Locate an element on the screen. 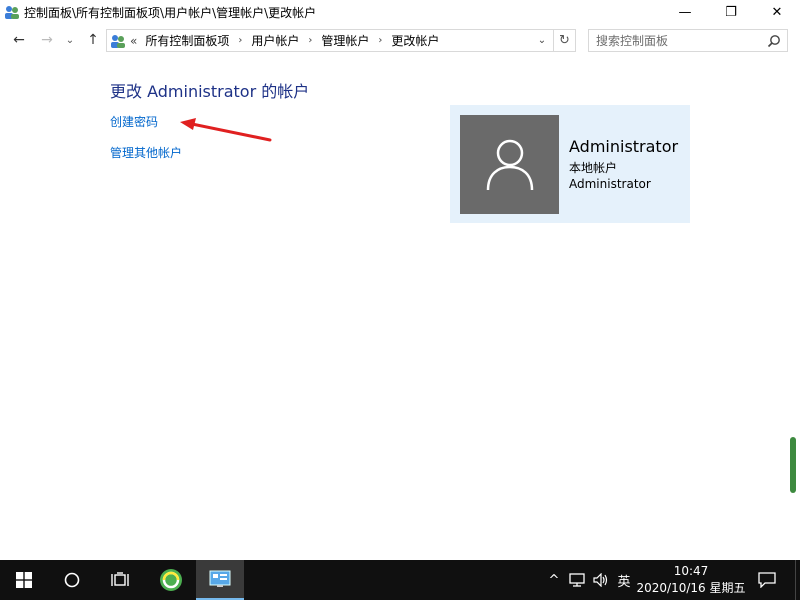 Image resolution: width=800 pixels, height=600 pixels. page-title: 更改 Administrator 的帐户 is located at coordinates (210, 91).